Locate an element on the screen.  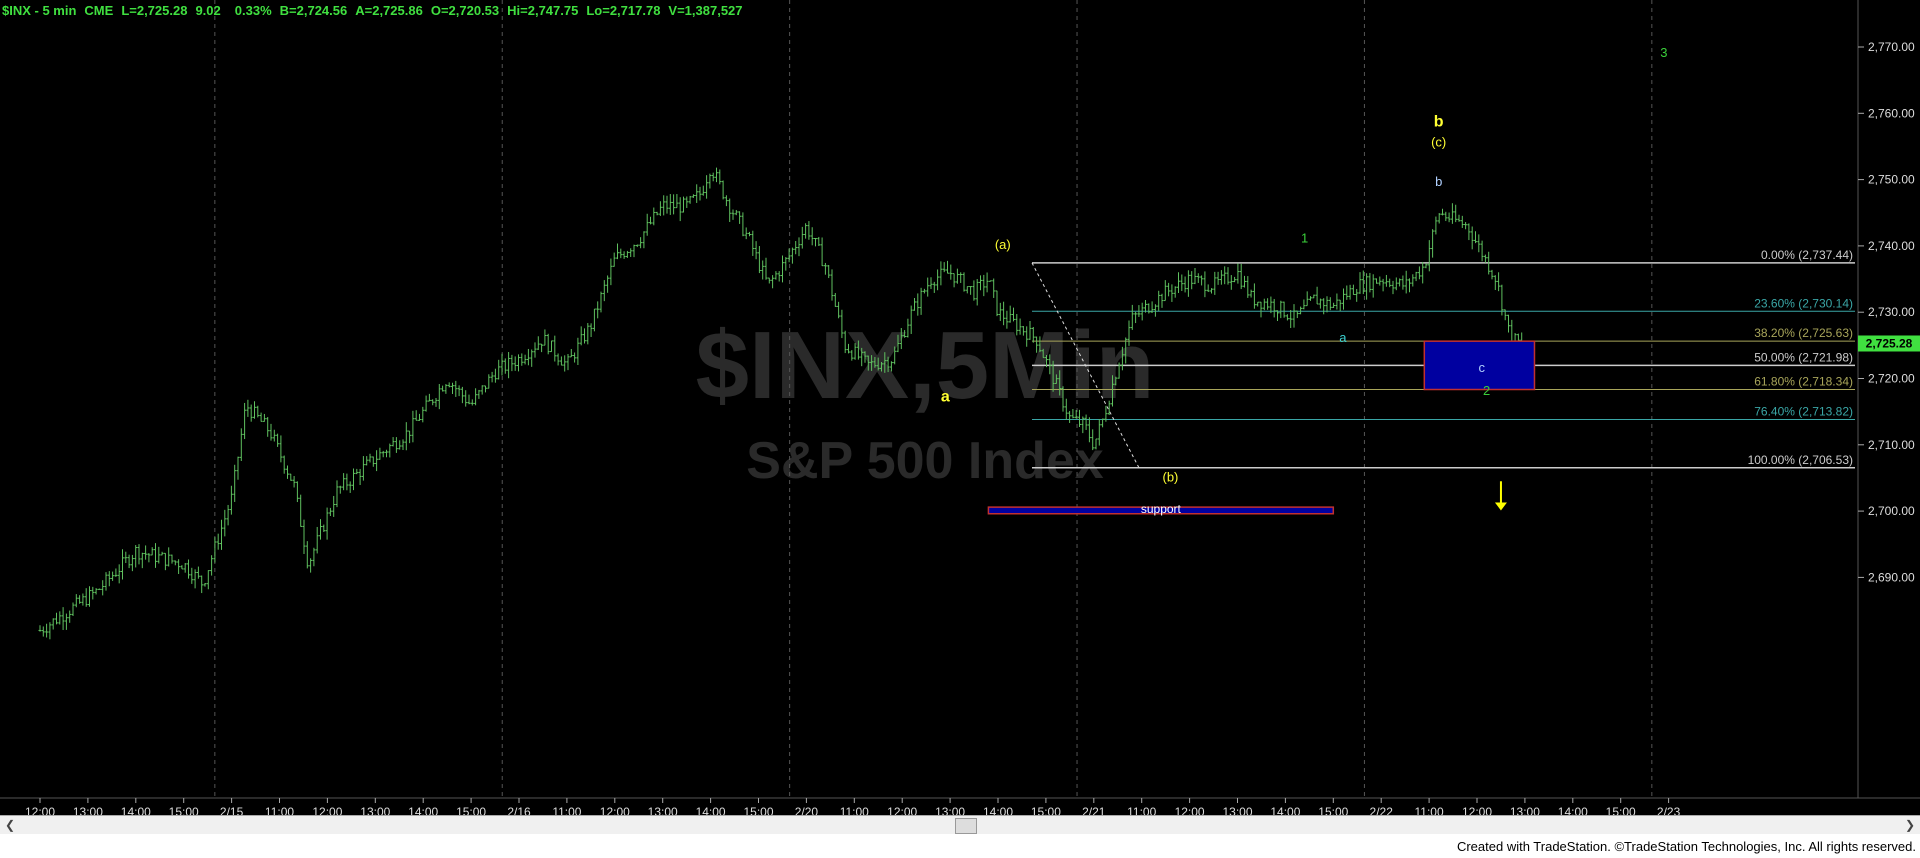
x-tick-label: 2/20 is located at coordinates (807, 810).